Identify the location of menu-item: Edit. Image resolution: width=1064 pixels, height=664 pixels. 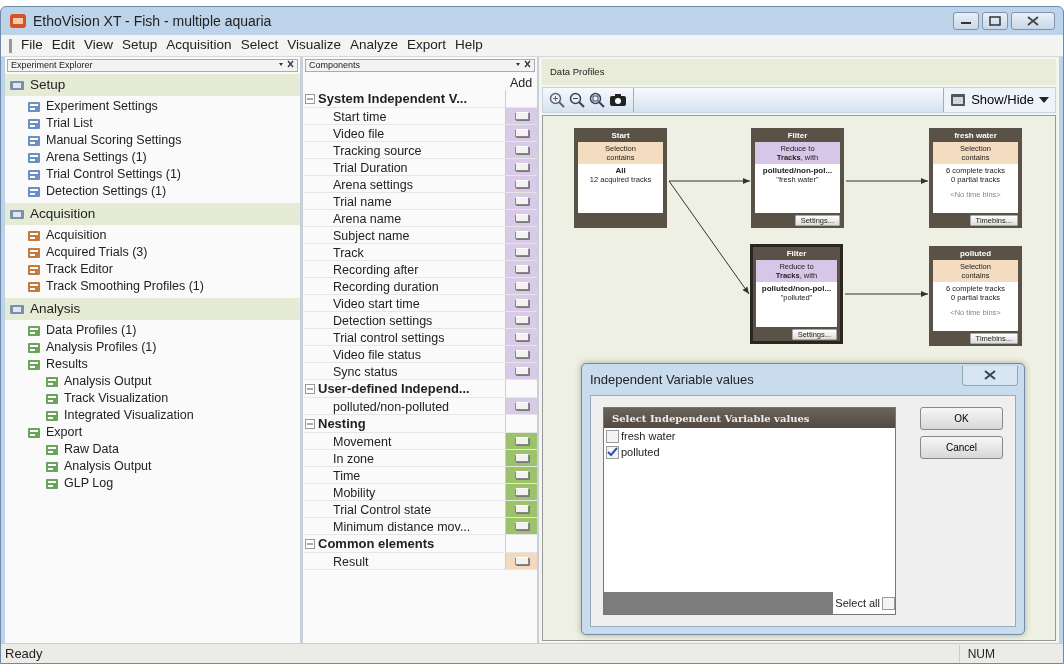
(63, 45).